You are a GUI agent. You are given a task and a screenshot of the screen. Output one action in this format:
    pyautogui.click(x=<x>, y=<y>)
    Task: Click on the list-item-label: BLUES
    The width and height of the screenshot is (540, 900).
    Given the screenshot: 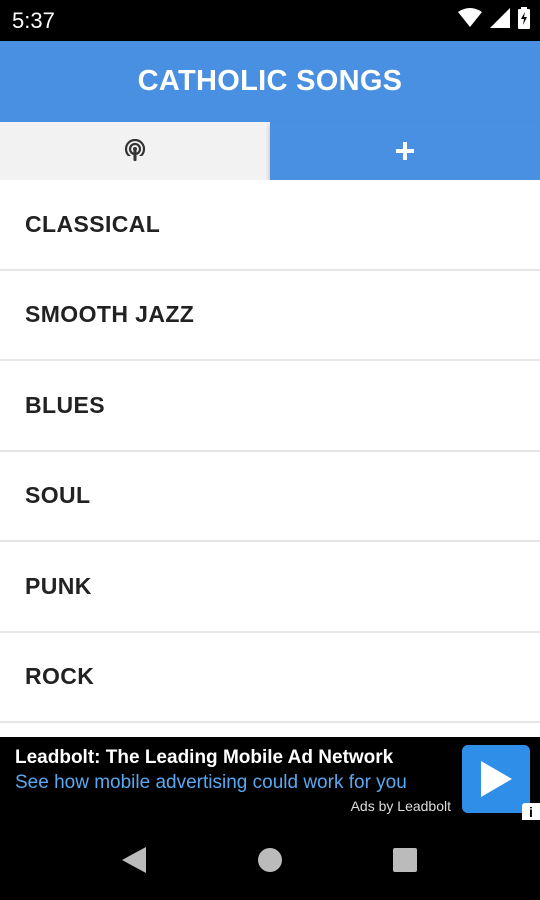 What is the action you would take?
    pyautogui.click(x=65, y=404)
    